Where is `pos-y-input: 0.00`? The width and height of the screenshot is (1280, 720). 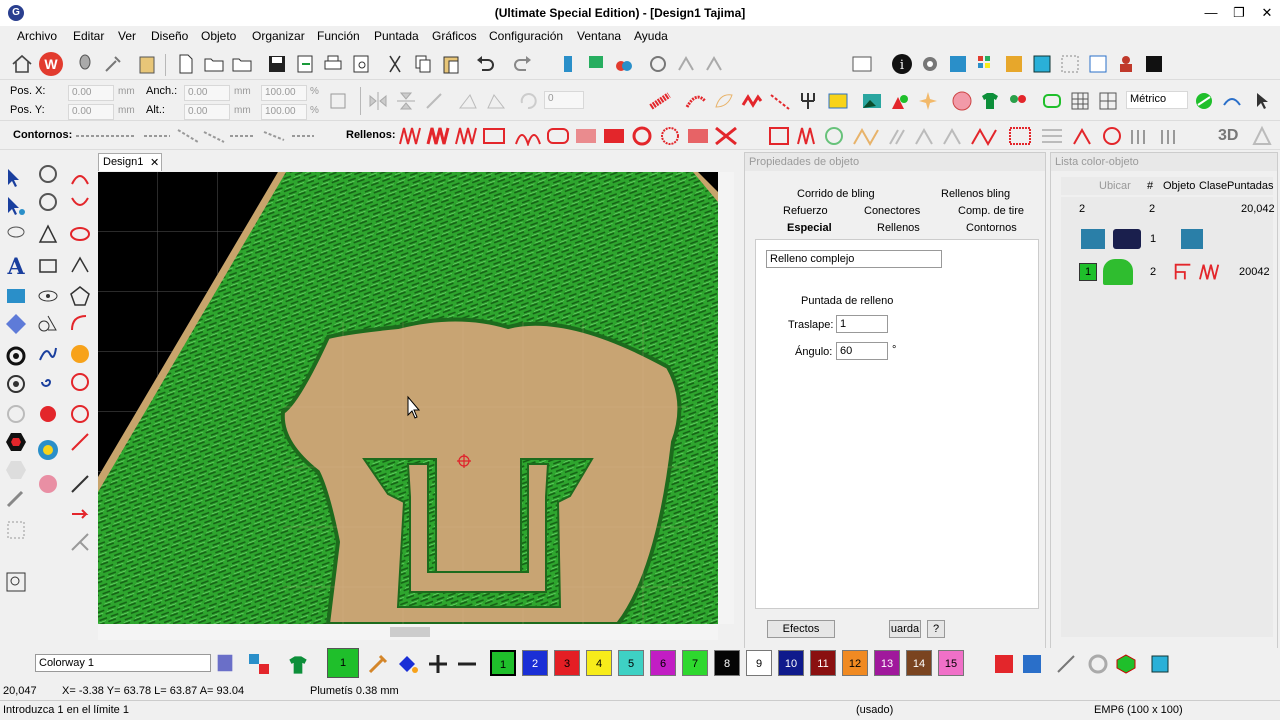
pos-y-input: 0.00 is located at coordinates (91, 112).